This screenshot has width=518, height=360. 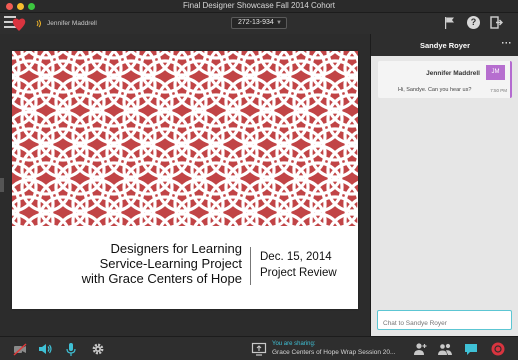 What do you see at coordinates (294, 344) in the screenshot?
I see `sharing-status-label: You are sharing:` at bounding box center [294, 344].